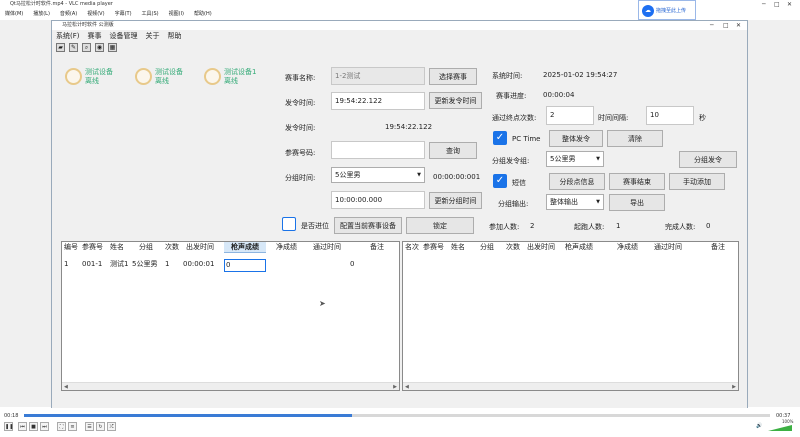 The image size is (800, 437). What do you see at coordinates (526, 139) in the screenshot?
I see `pc-time-label: PC Time` at bounding box center [526, 139].